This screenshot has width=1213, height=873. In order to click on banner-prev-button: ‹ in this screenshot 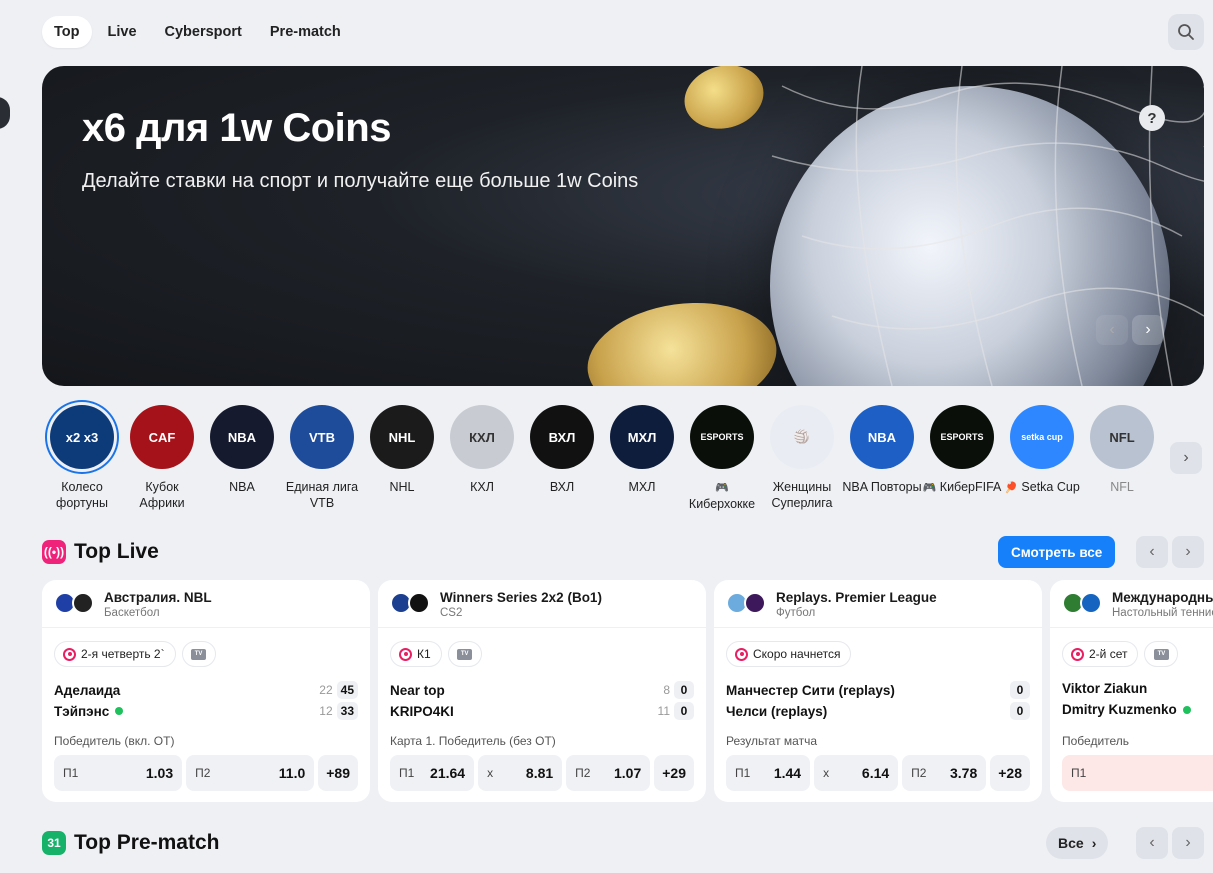, I will do `click(1112, 330)`.